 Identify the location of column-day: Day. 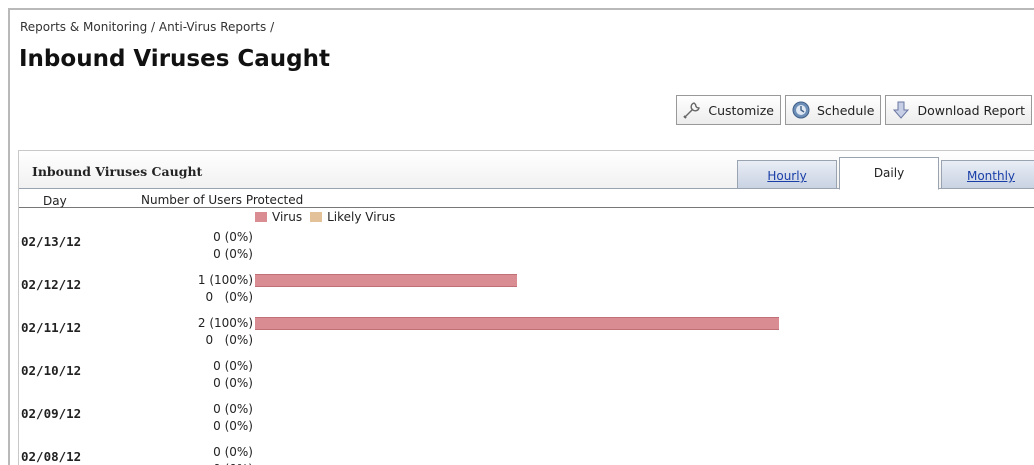
(55, 201).